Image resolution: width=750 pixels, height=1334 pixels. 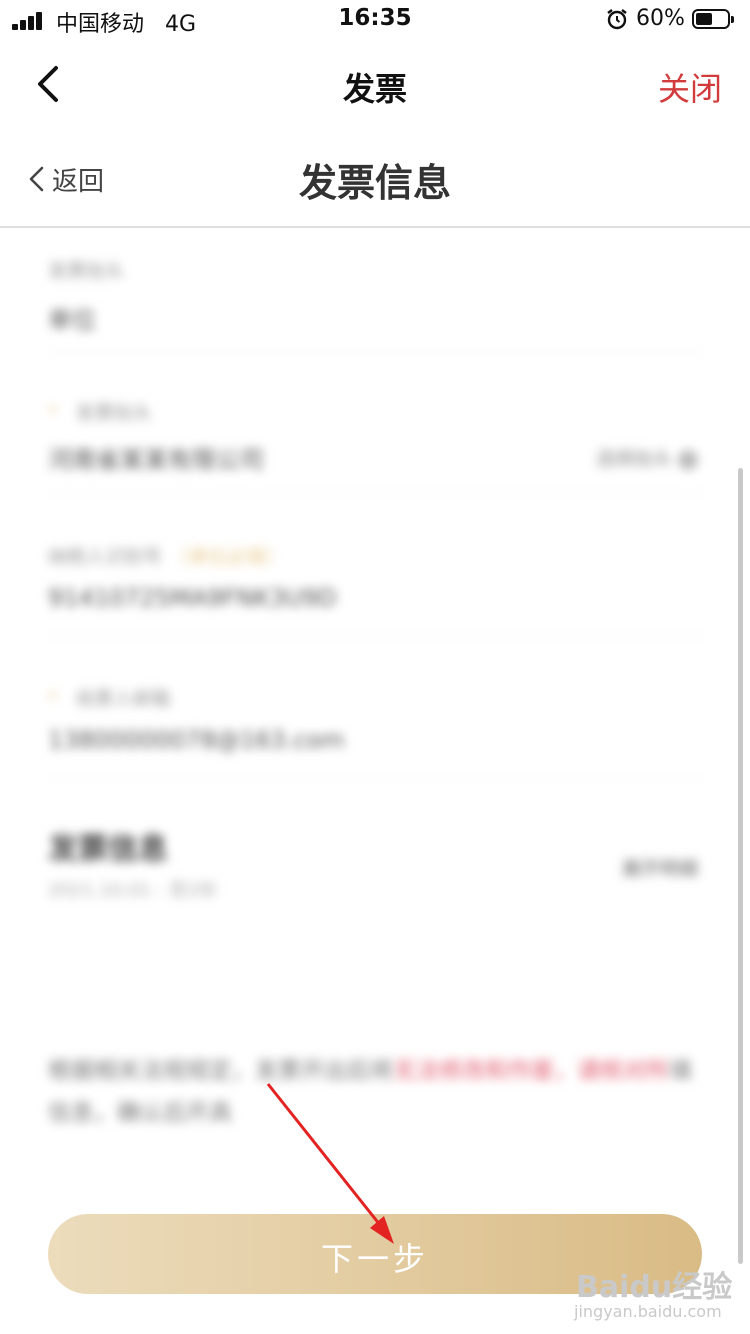 I want to click on field-value: 河南省某某有限公司, so click(x=156, y=460).